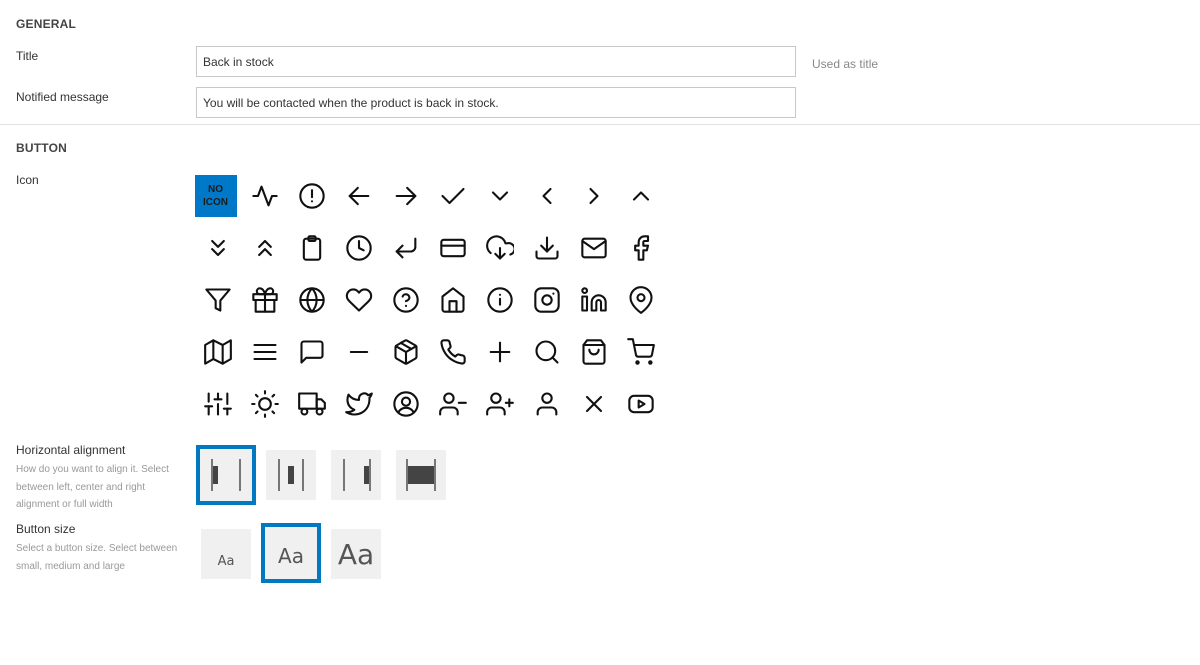 Image resolution: width=1200 pixels, height=665 pixels. I want to click on check-icon, so click(452, 196).